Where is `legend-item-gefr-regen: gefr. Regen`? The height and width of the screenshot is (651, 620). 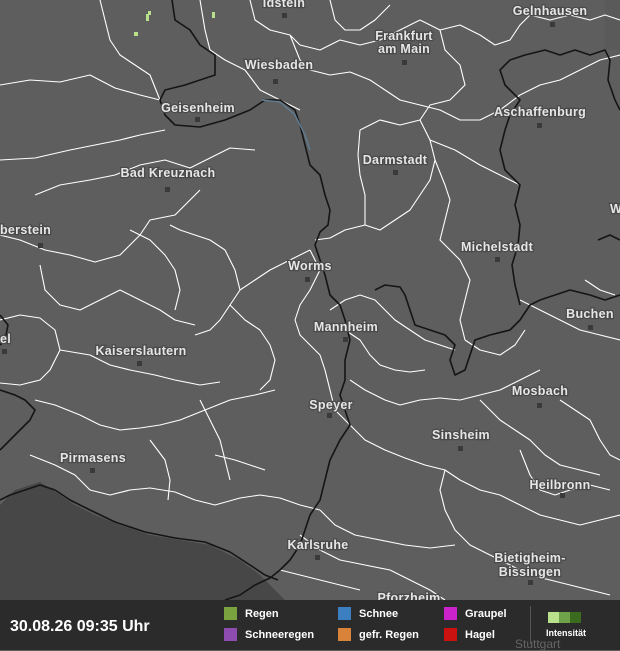
legend-item-gefr-regen: gefr. Regen is located at coordinates (378, 634).